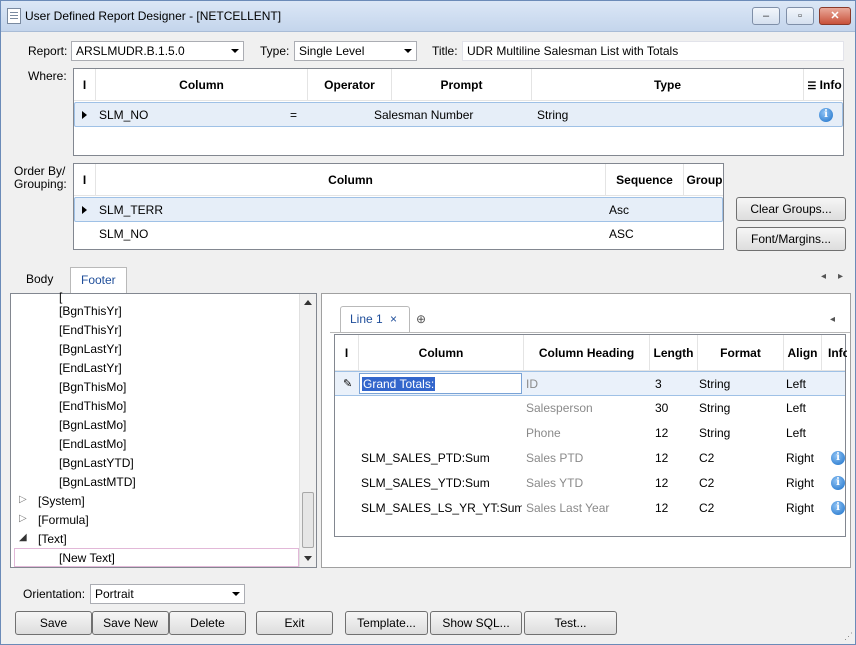  I want to click on where-col-type: Type, so click(668, 85).